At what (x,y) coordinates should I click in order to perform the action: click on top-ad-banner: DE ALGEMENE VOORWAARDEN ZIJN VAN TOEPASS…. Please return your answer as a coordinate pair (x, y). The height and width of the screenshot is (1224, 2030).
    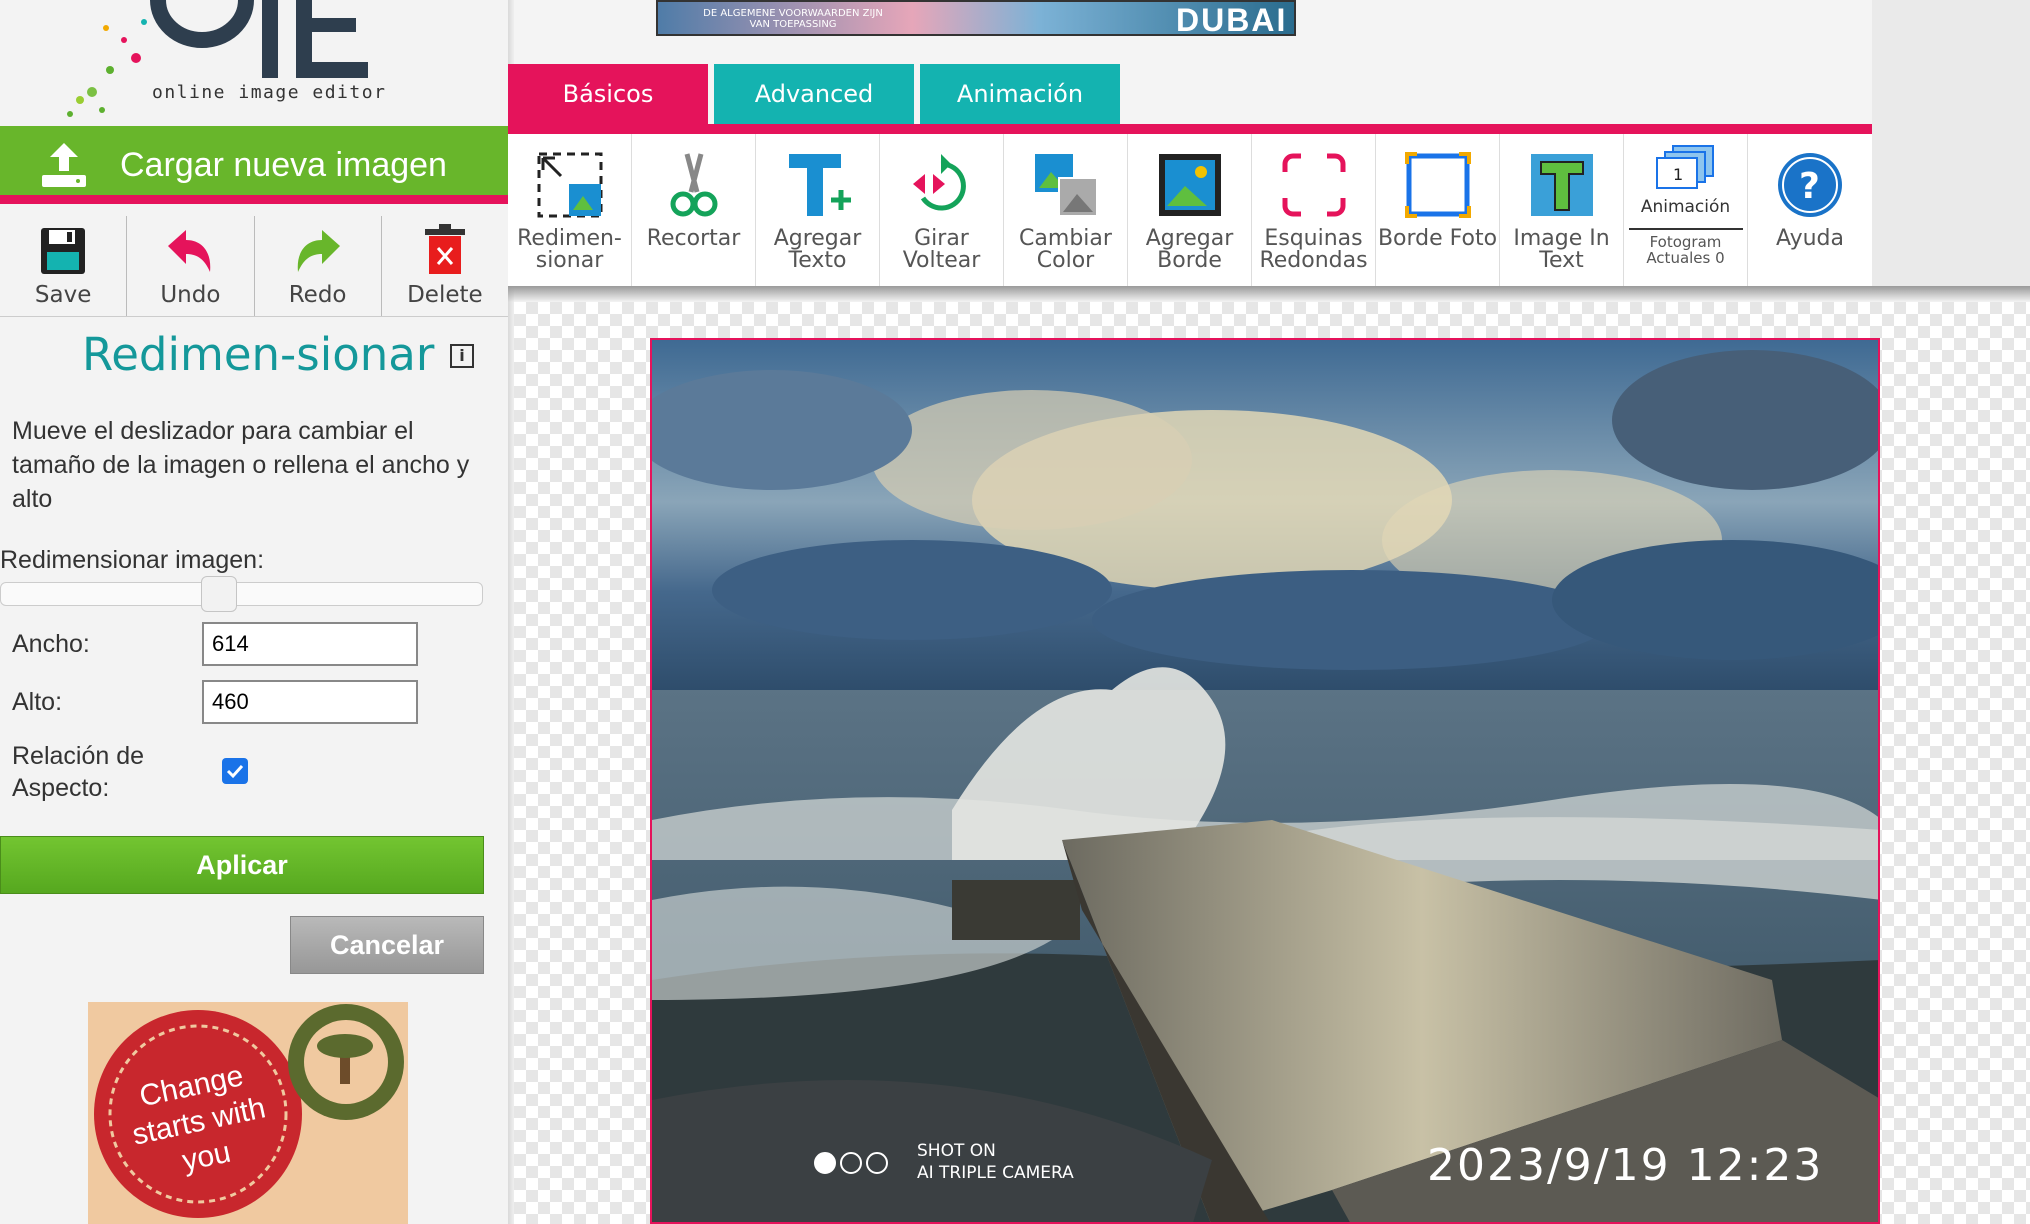
    Looking at the image, I should click on (976, 19).